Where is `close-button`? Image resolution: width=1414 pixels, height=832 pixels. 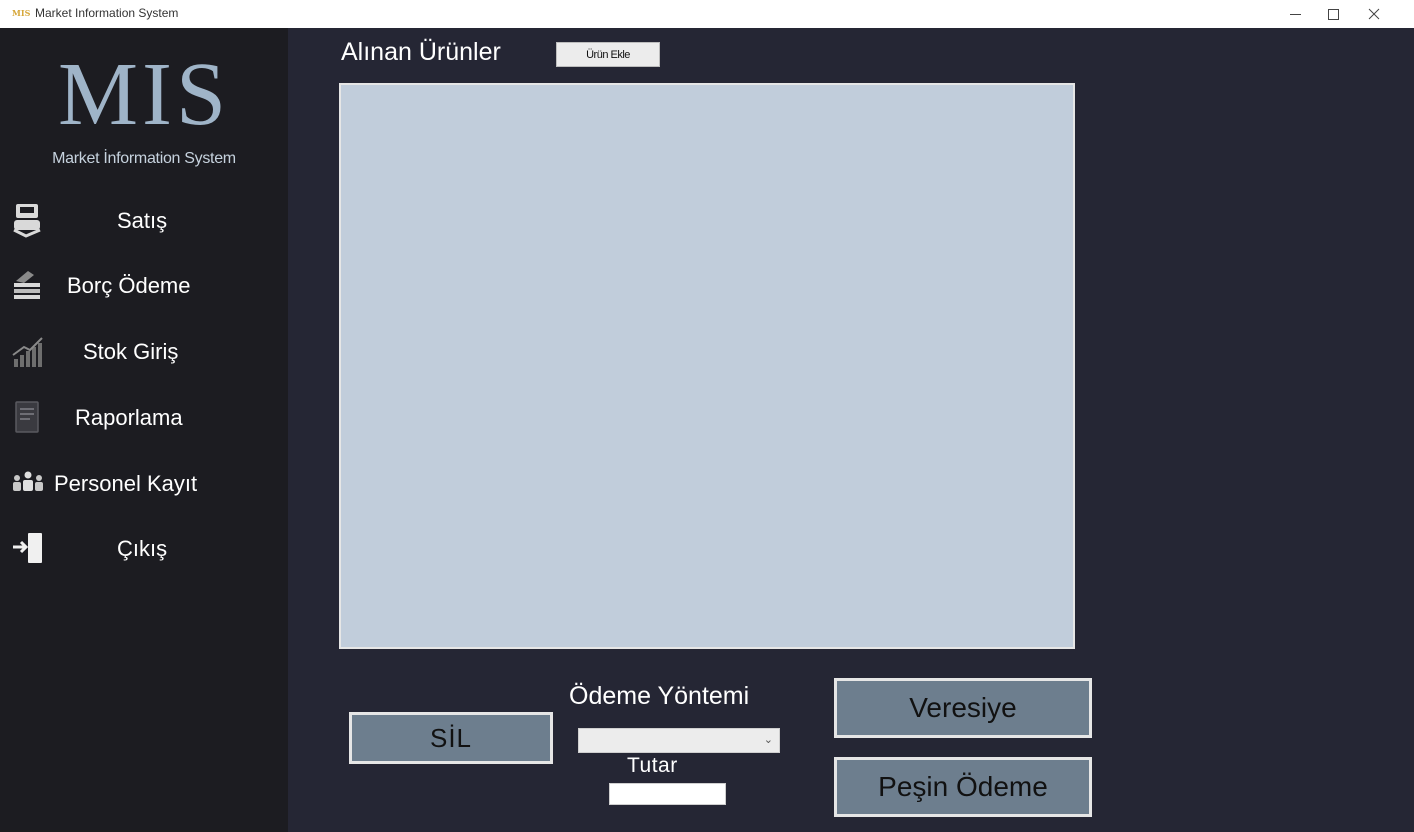
close-button is located at coordinates (1374, 14).